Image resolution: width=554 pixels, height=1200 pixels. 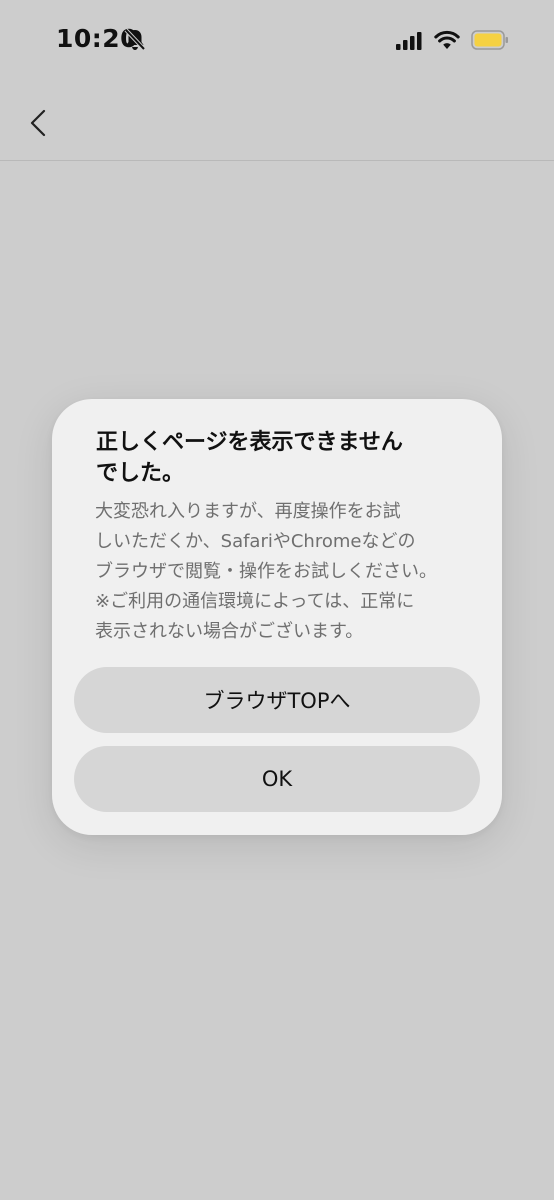 I want to click on ok-button: OK, so click(x=277, y=779).